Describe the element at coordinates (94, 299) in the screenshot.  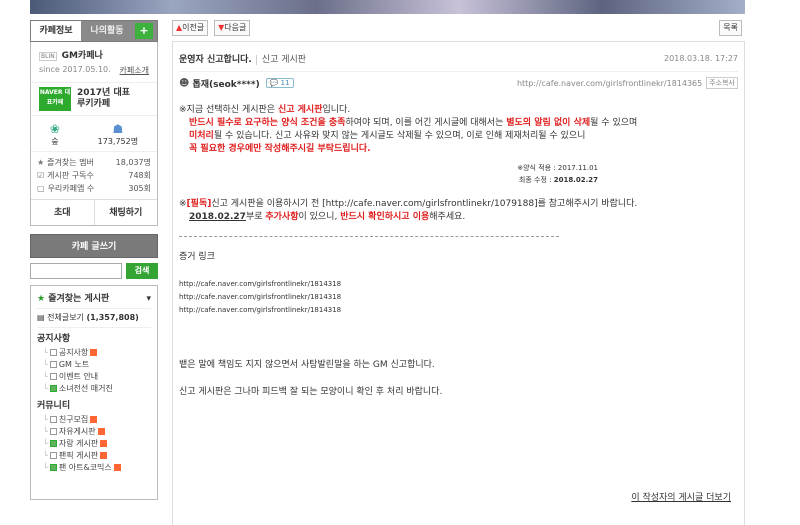
I see `favorite-boards: ★ 즐겨찾는 게시판 ▾` at that location.